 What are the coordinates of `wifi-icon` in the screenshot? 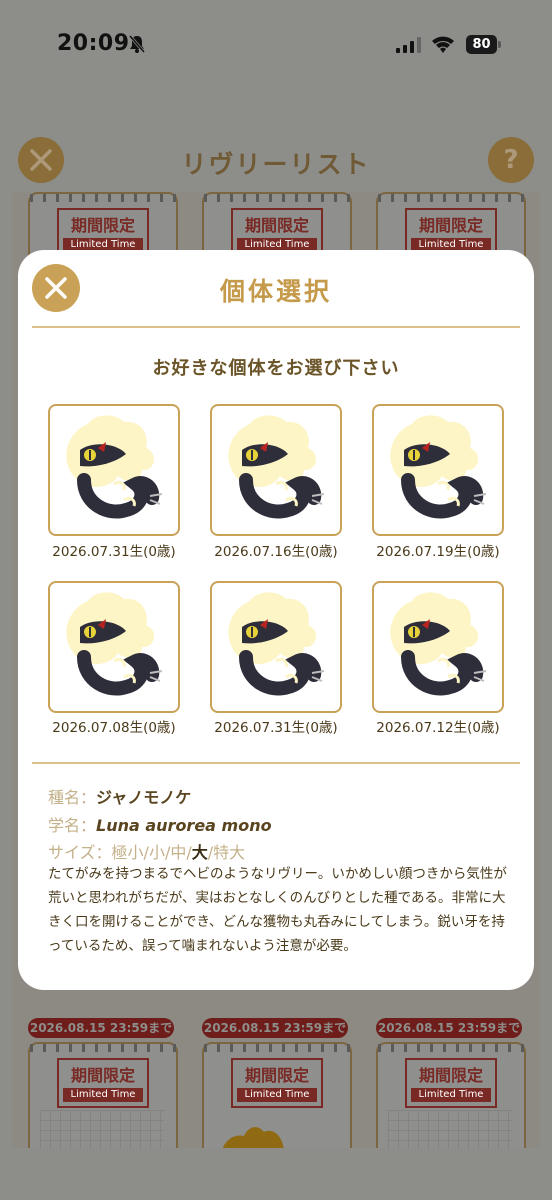 It's located at (443, 44).